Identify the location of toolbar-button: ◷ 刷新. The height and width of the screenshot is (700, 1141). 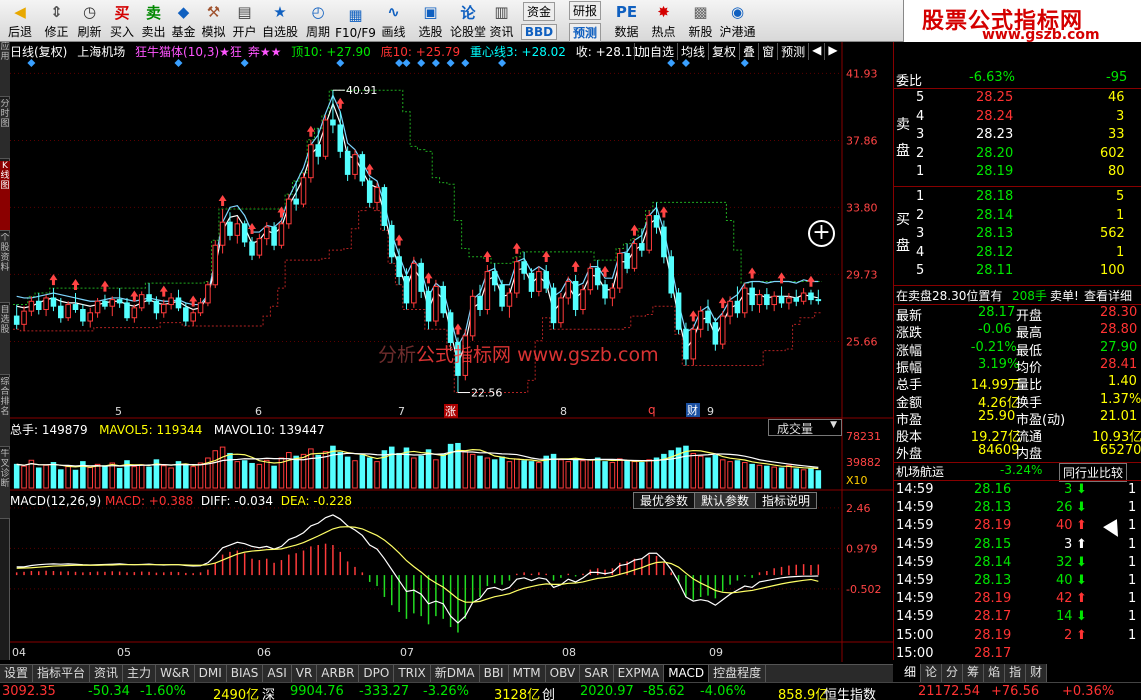
(89, 21).